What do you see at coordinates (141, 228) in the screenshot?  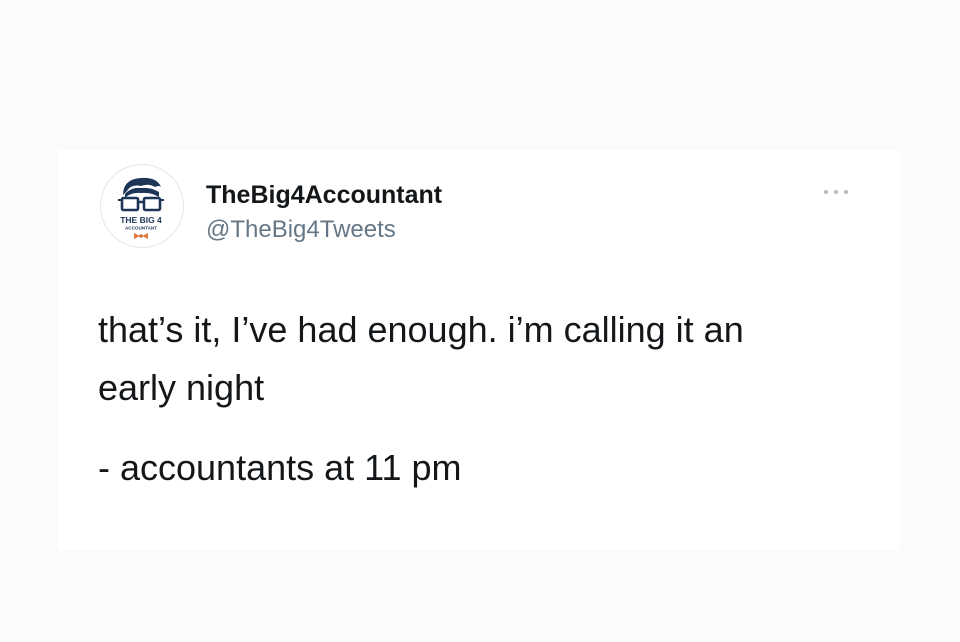 I see `svg-text: ACCOUNTANT` at bounding box center [141, 228].